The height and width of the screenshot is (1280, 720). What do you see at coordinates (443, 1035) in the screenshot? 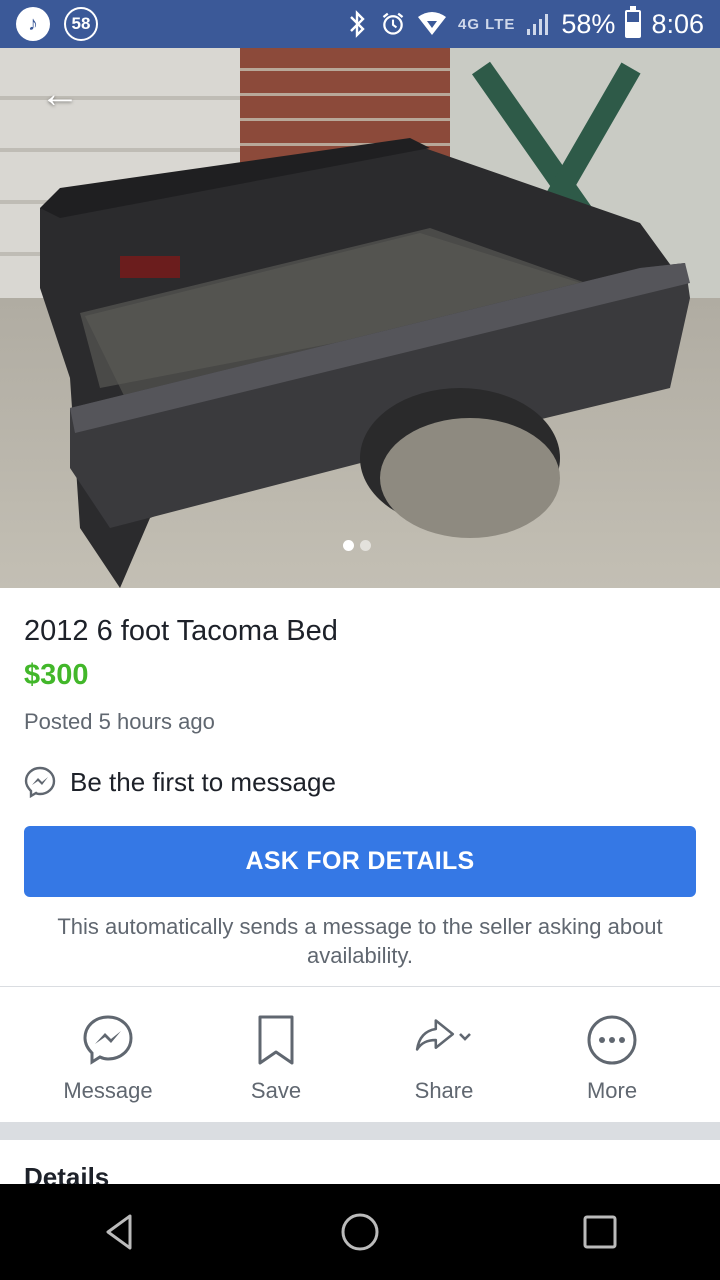
I see `share-icon` at bounding box center [443, 1035].